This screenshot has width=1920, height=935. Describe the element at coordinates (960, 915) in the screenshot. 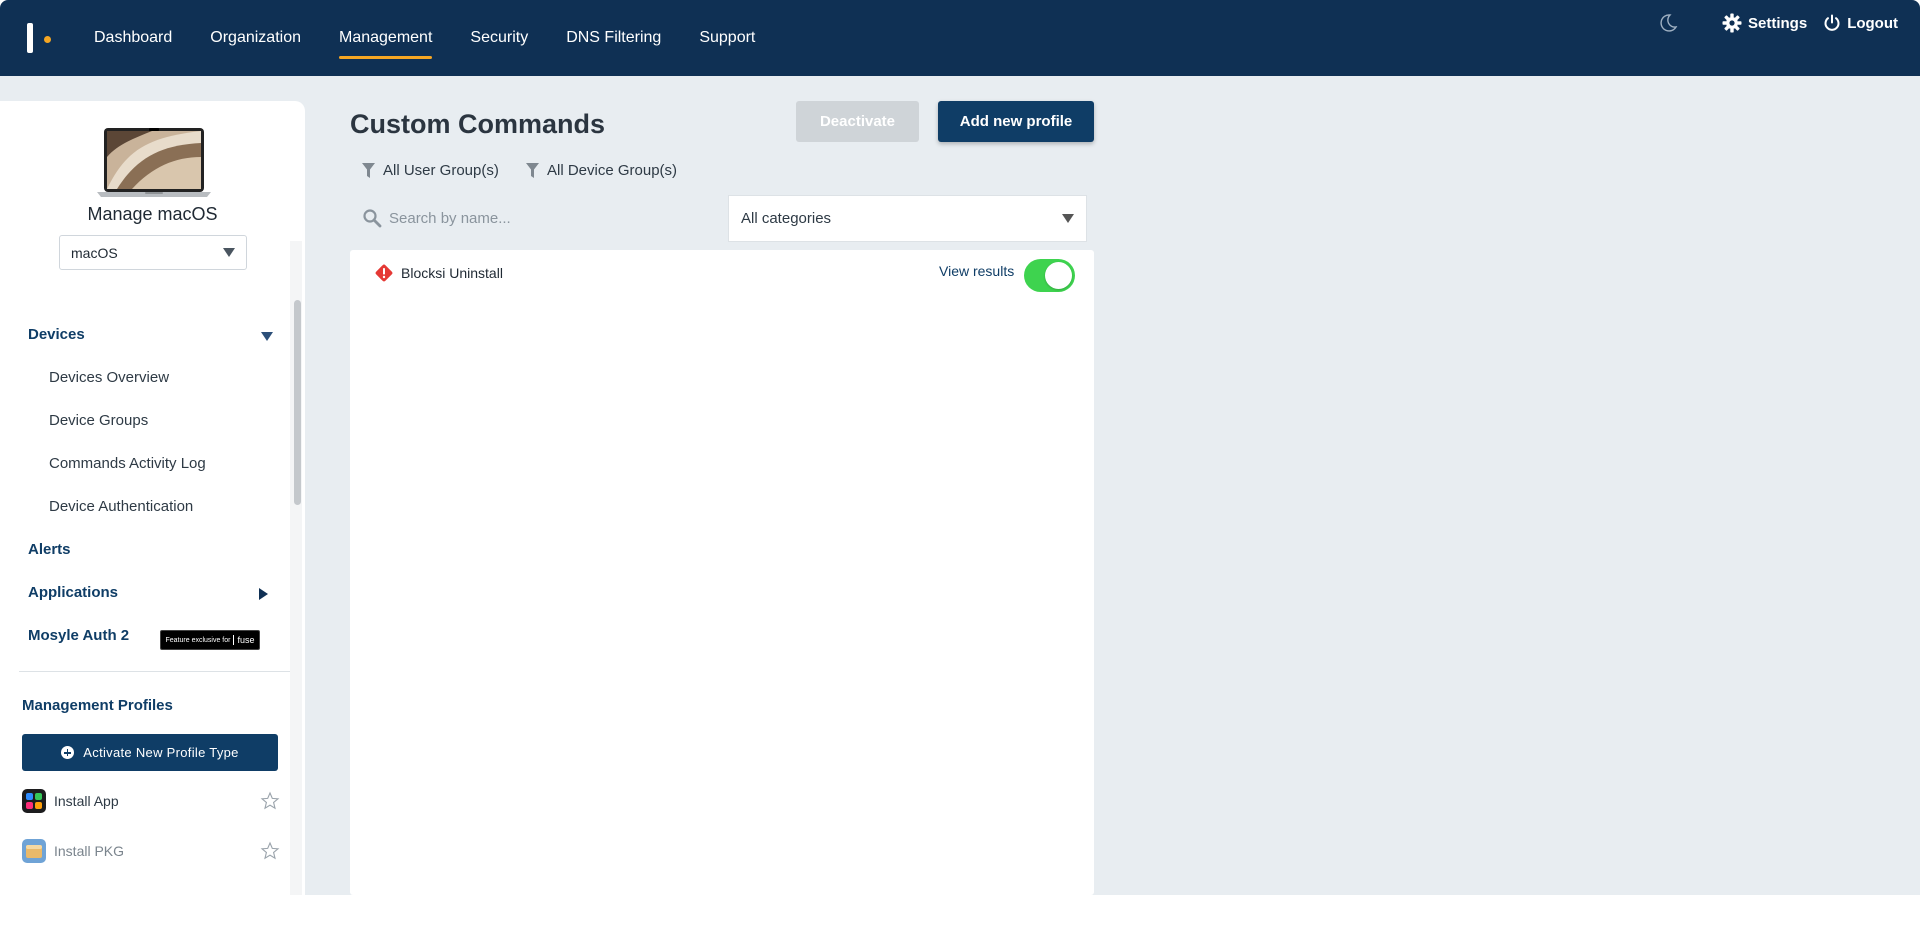

I see `bottom-strip` at that location.